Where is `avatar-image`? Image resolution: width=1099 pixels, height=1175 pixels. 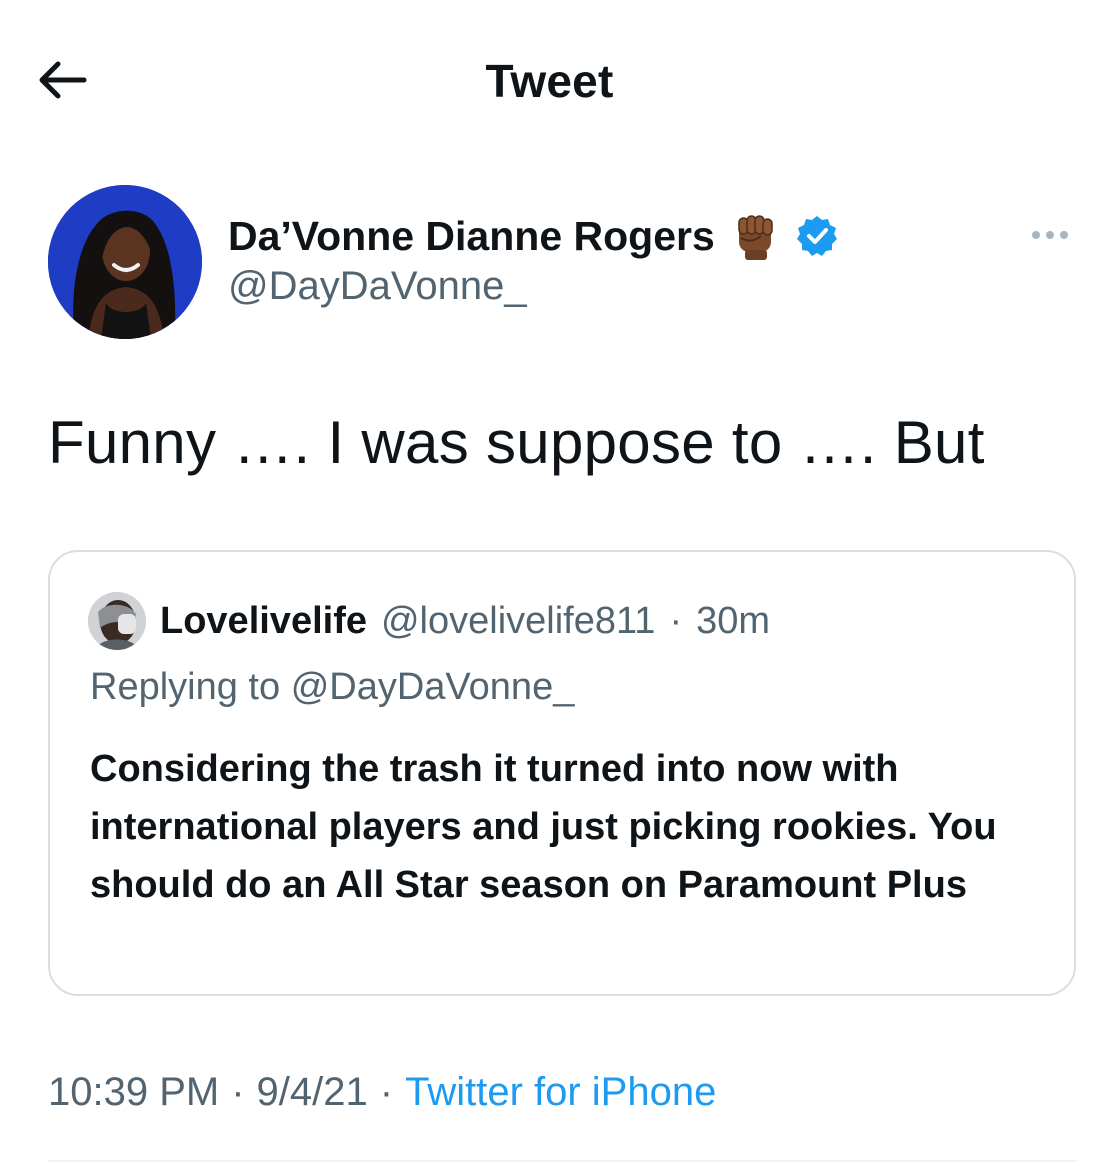 avatar-image is located at coordinates (125, 262).